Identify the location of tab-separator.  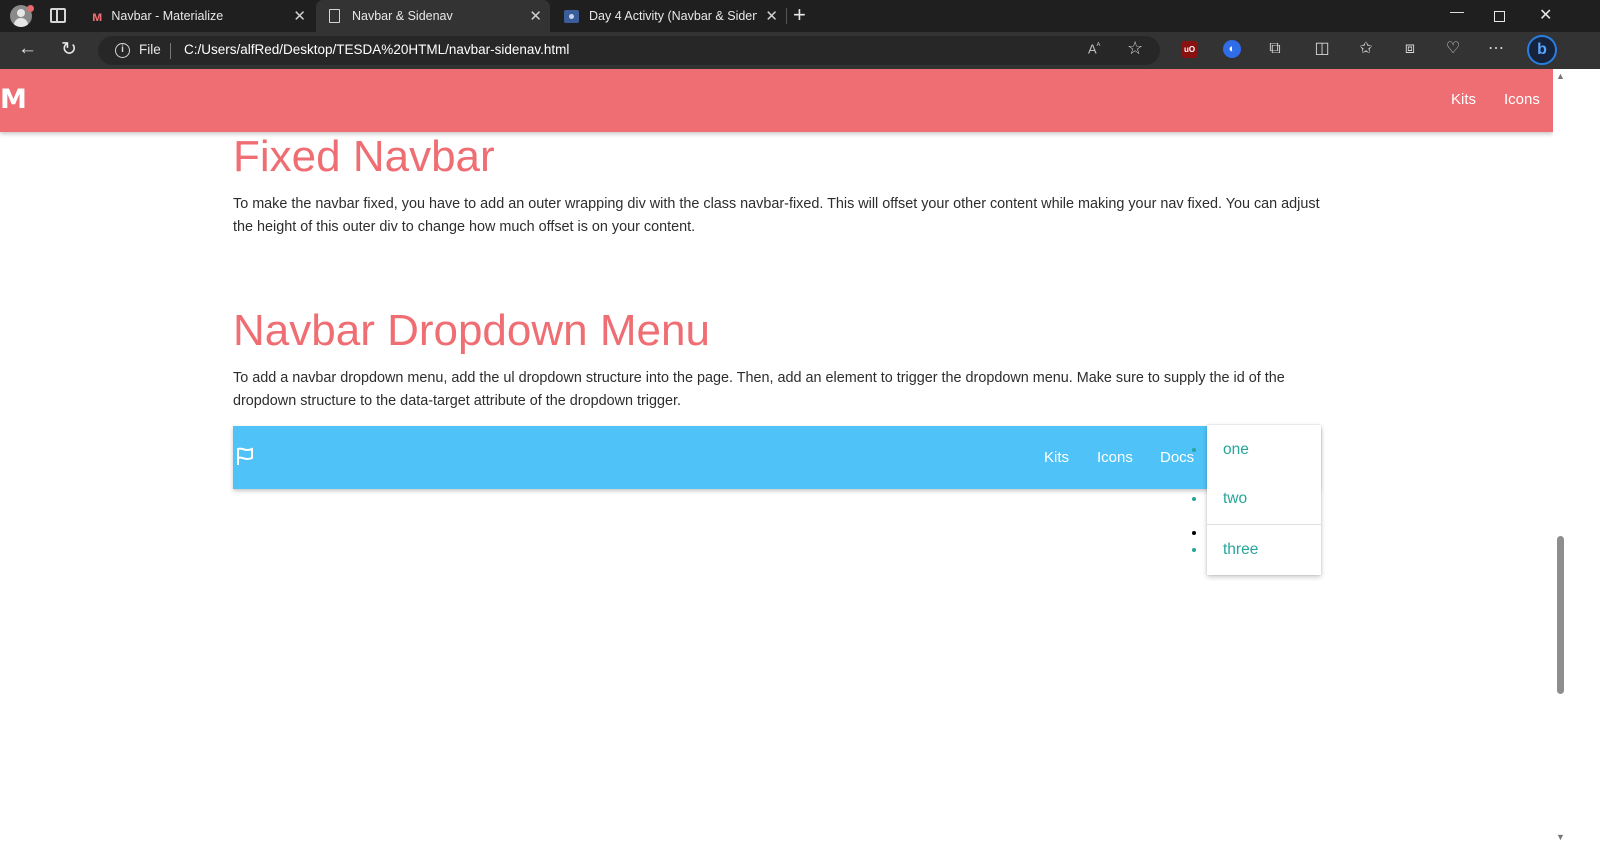
(786, 16).